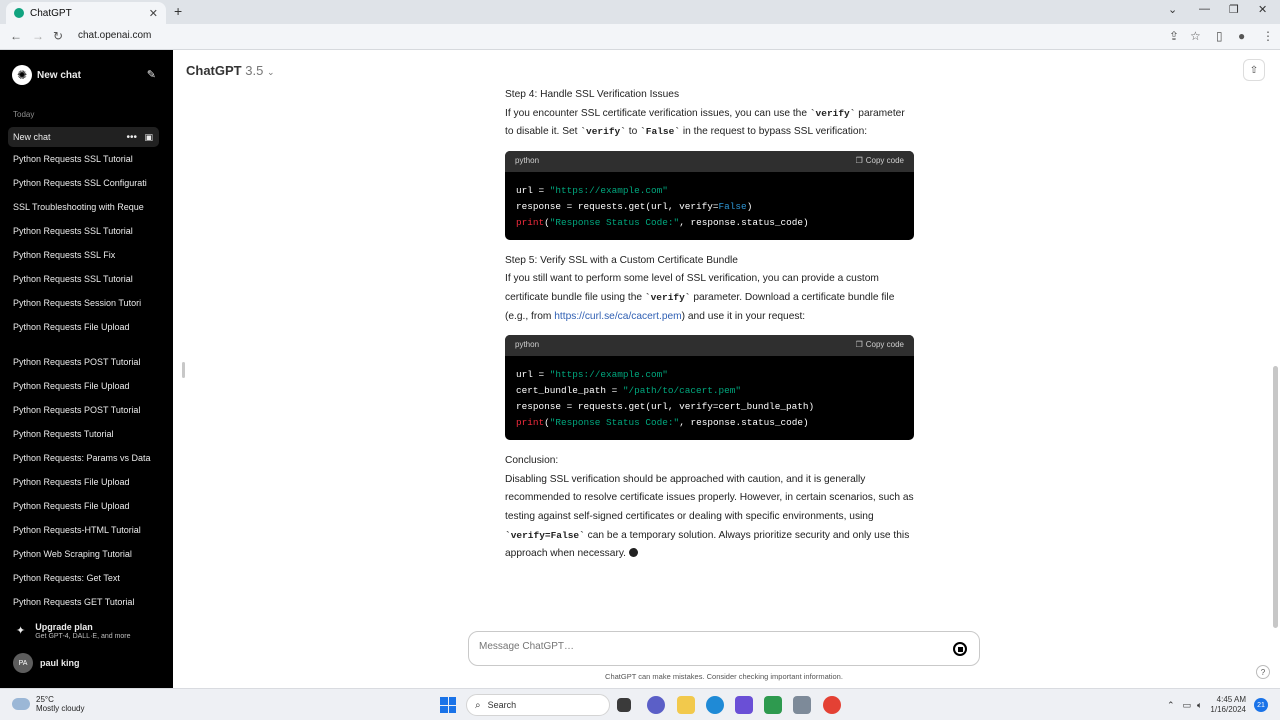  I want to click on sidebar-item-chat: Python Requests SSL Fix, so click(83, 255).